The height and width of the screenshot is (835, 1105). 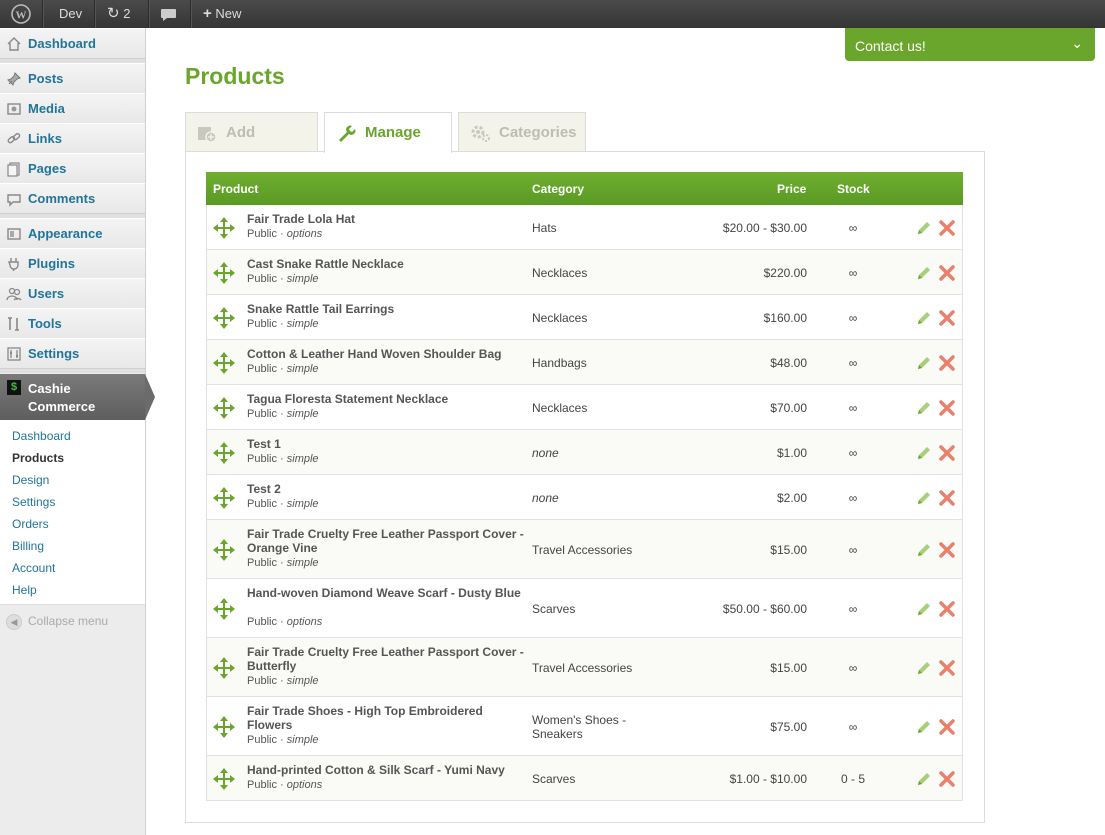 I want to click on menu-item-settings: Settings, so click(x=72, y=353).